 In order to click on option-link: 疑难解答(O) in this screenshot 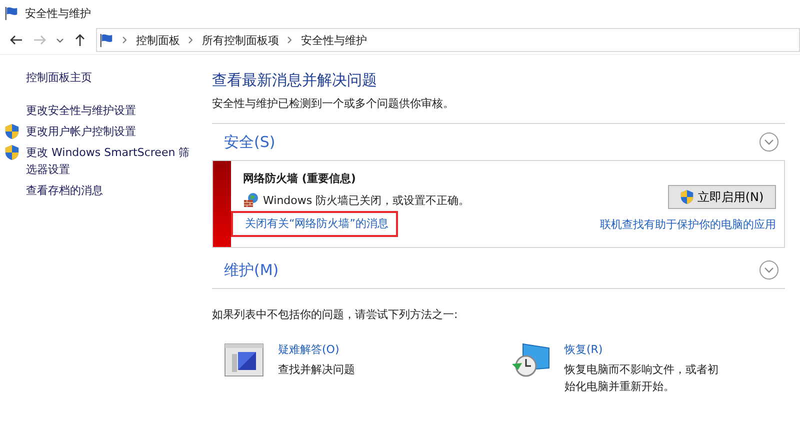, I will do `click(358, 349)`.